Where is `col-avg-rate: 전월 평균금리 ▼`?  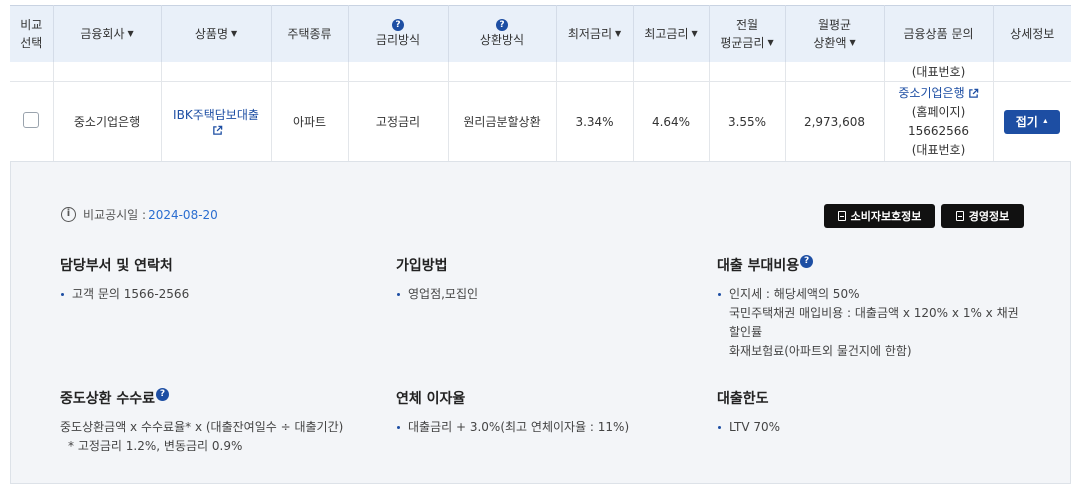
col-avg-rate: 전월 평균금리 ▼ is located at coordinates (747, 33).